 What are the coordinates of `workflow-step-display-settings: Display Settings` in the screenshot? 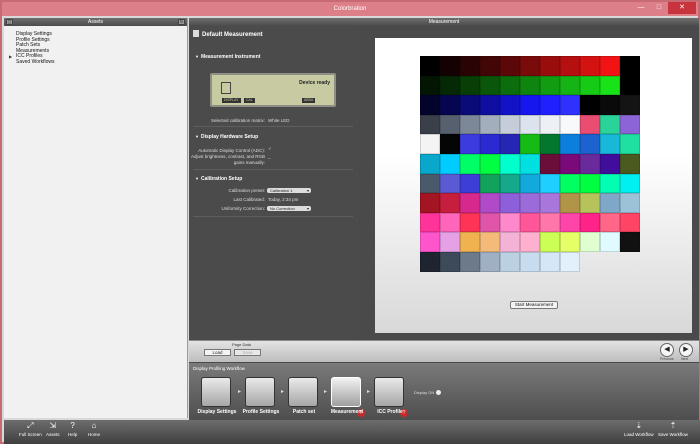 It's located at (217, 397).